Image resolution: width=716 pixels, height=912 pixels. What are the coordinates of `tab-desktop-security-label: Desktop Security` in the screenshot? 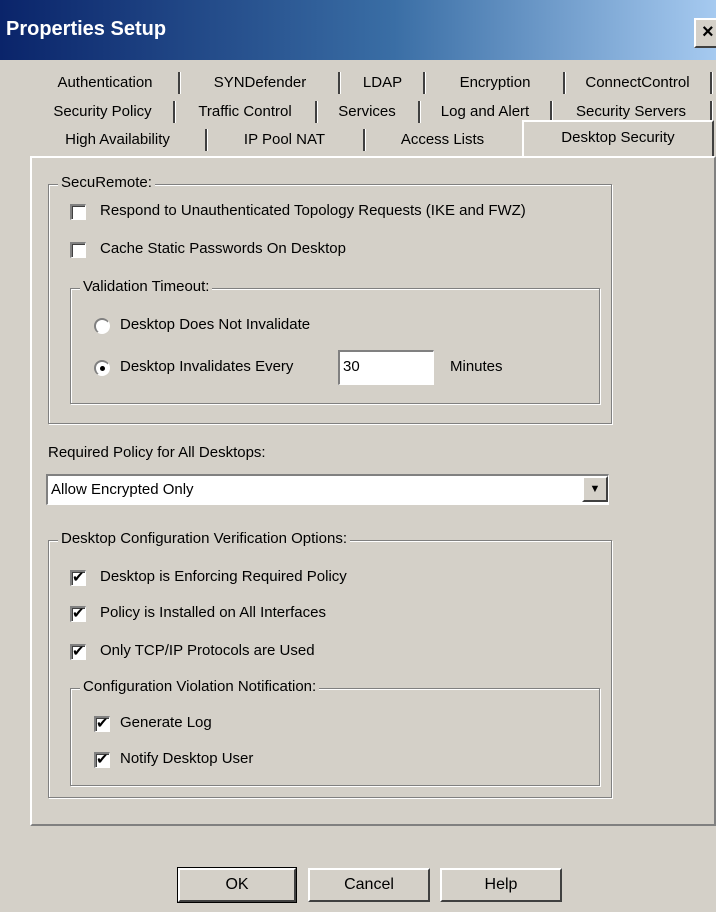 It's located at (618, 137).